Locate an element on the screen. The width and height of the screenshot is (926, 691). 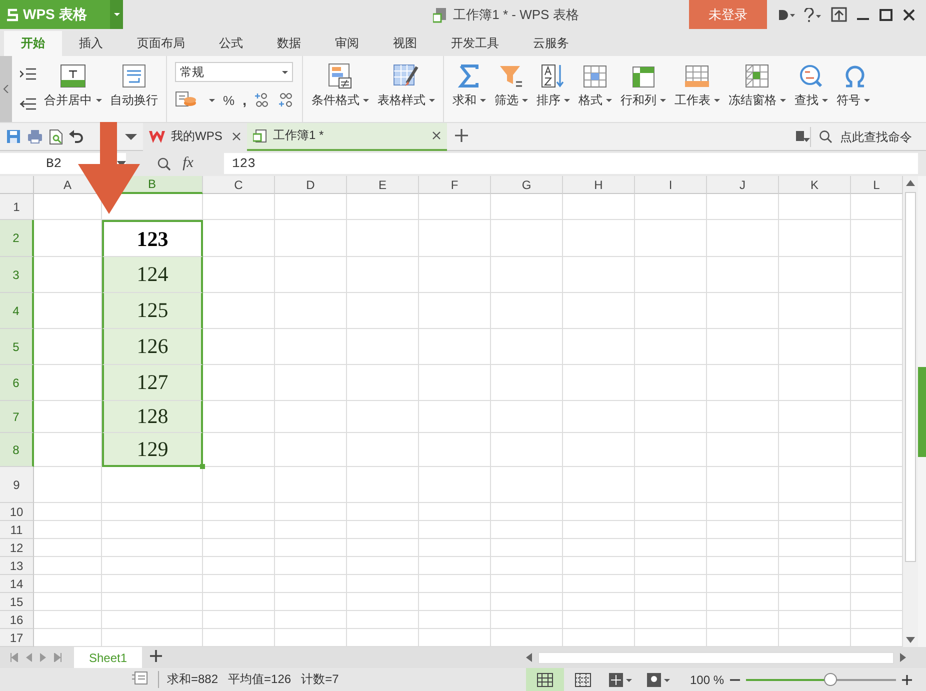
command-search-field: 点此查找命令 is located at coordinates (868, 136).